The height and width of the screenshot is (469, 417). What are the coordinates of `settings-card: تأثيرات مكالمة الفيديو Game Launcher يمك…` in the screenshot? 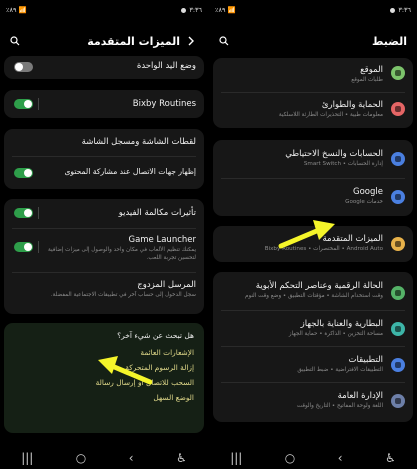 It's located at (104, 256).